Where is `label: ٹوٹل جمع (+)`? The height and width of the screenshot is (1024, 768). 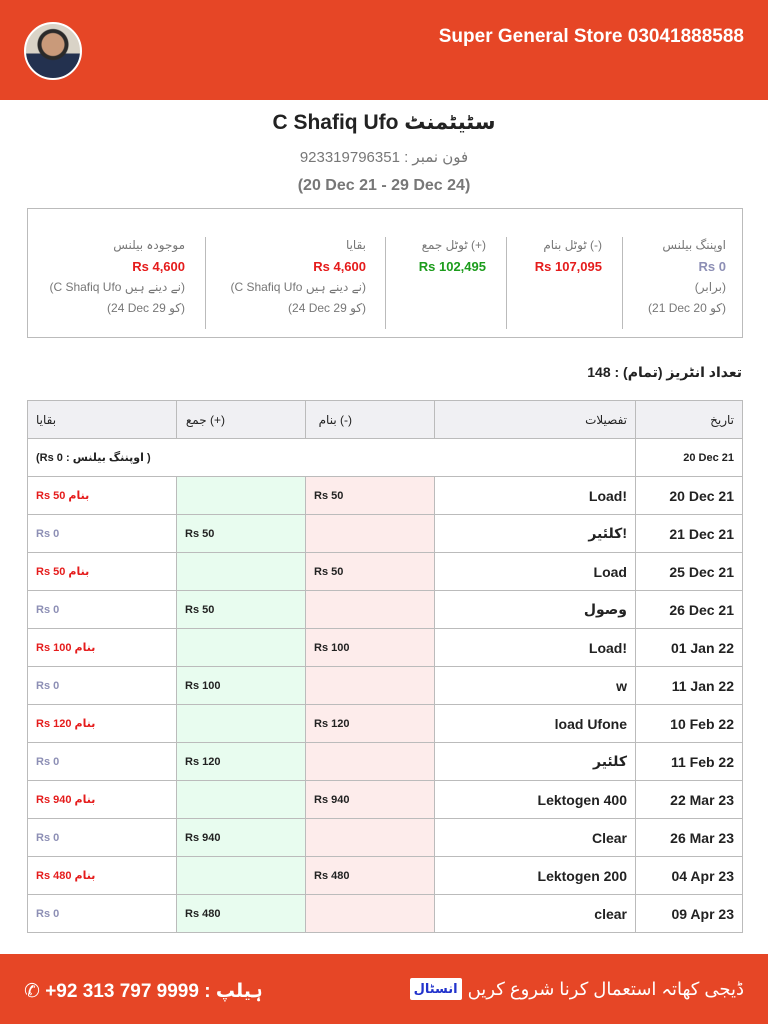 label: ٹوٹل جمع (+) is located at coordinates (453, 245).